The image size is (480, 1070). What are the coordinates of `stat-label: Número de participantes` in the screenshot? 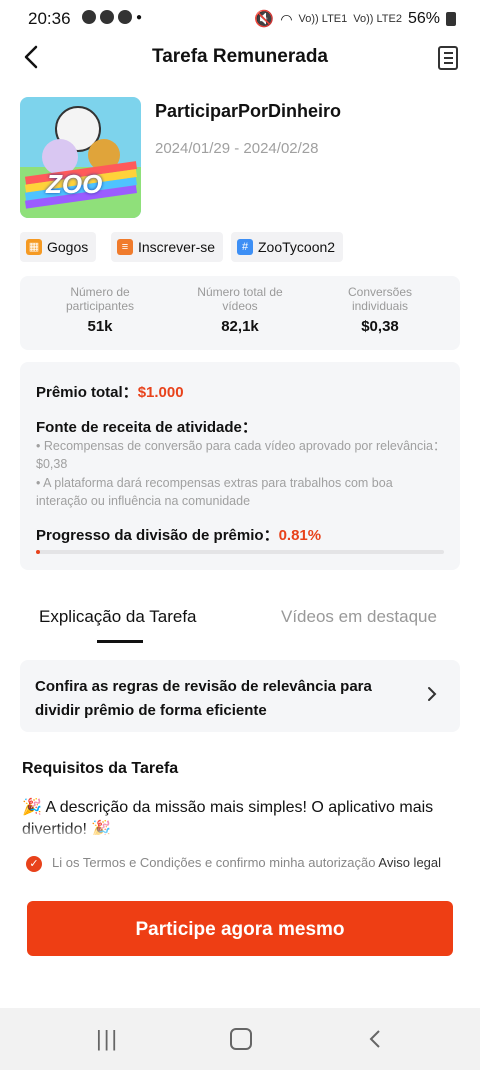 It's located at (100, 299).